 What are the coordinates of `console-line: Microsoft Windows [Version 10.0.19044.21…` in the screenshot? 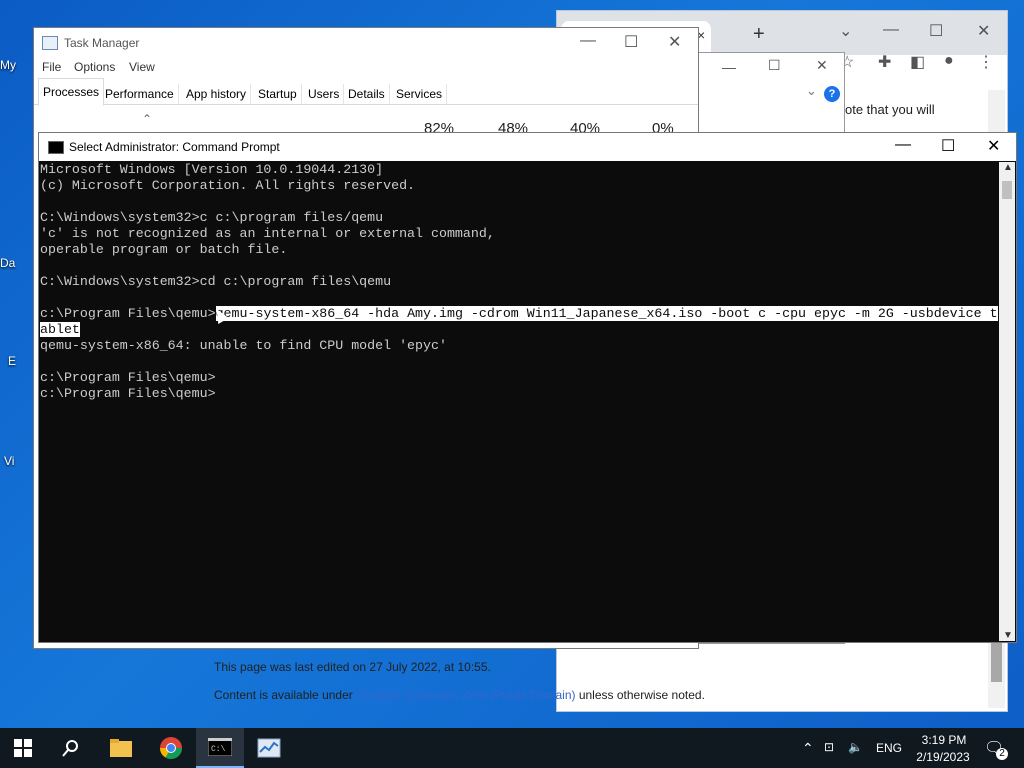 It's located at (212, 169).